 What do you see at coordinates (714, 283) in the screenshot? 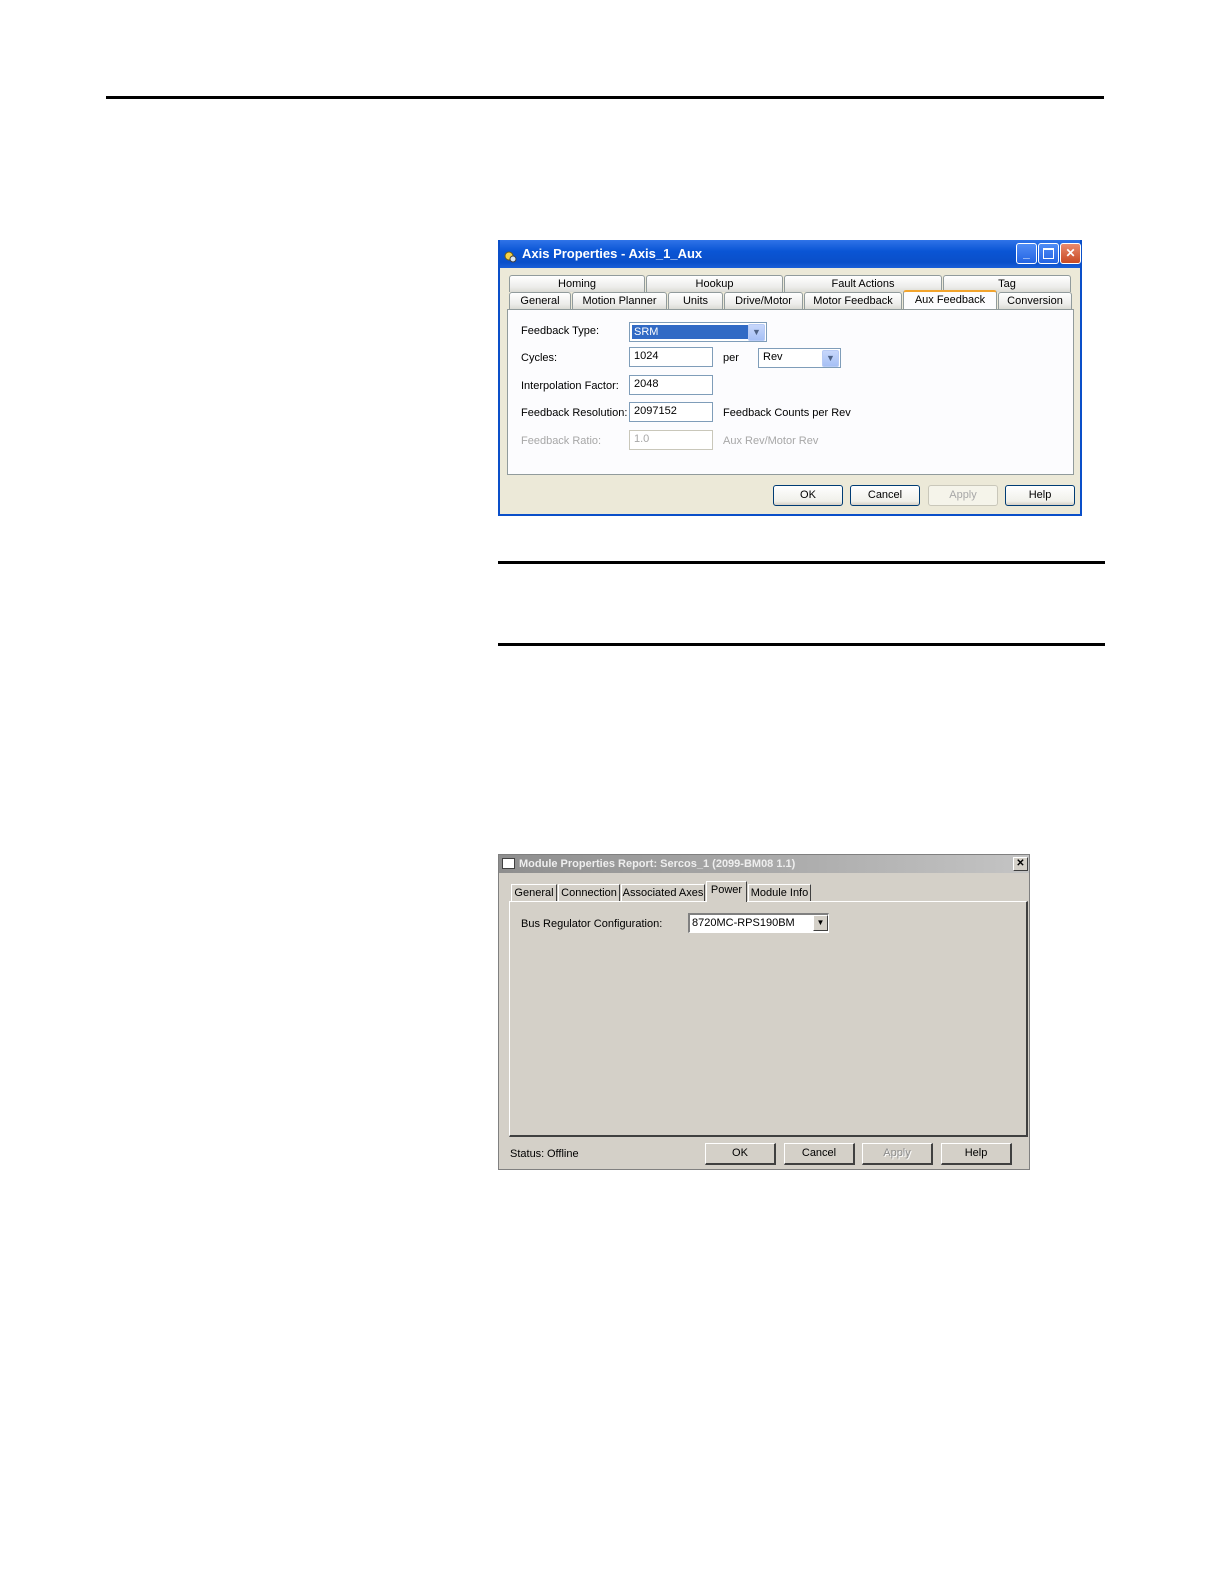
I see `tab-hookup: Hookup` at bounding box center [714, 283].